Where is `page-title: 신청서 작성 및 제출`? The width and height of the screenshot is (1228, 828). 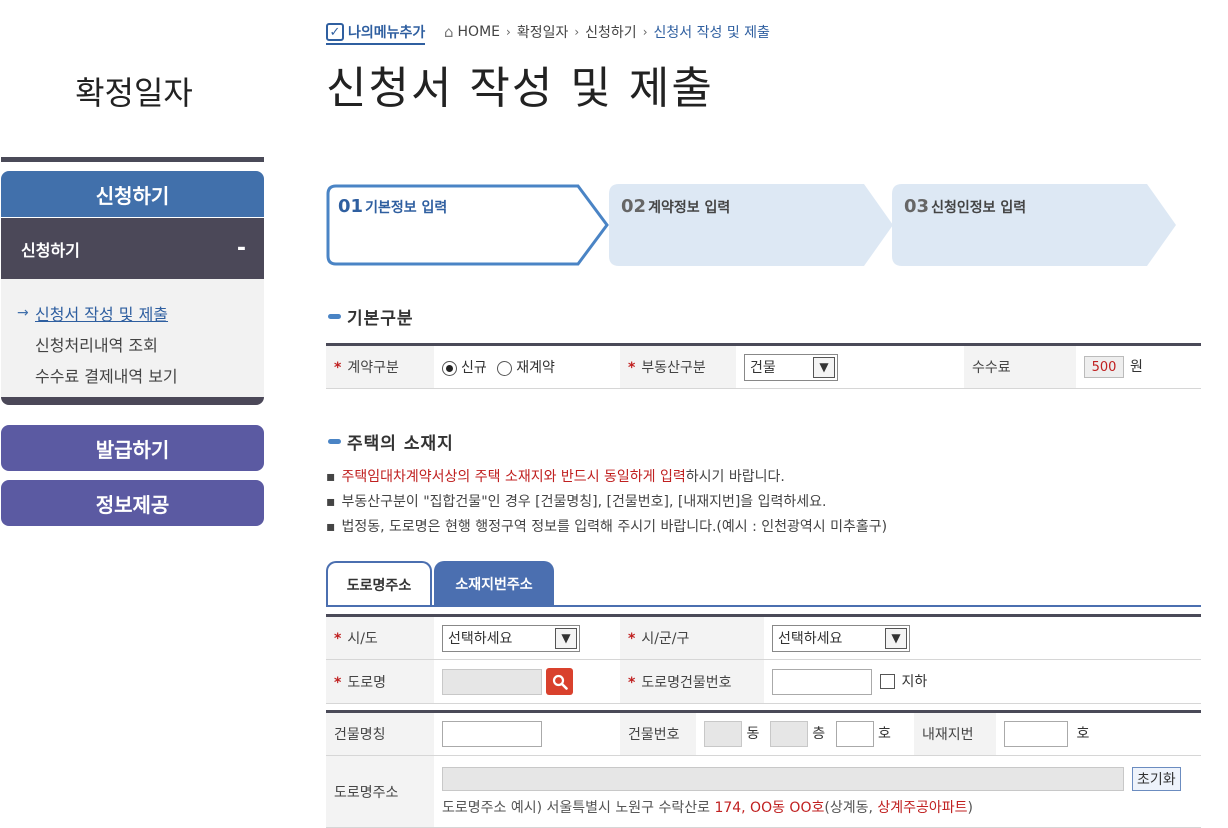 page-title: 신청서 작성 및 제출 is located at coordinates (520, 88).